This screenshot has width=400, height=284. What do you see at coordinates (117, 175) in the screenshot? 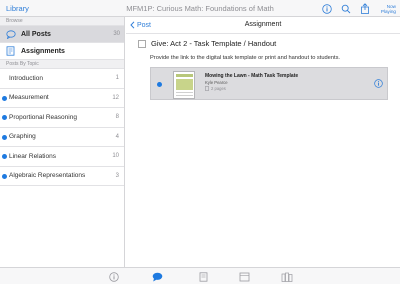
I see `topic-count: 3` at bounding box center [117, 175].